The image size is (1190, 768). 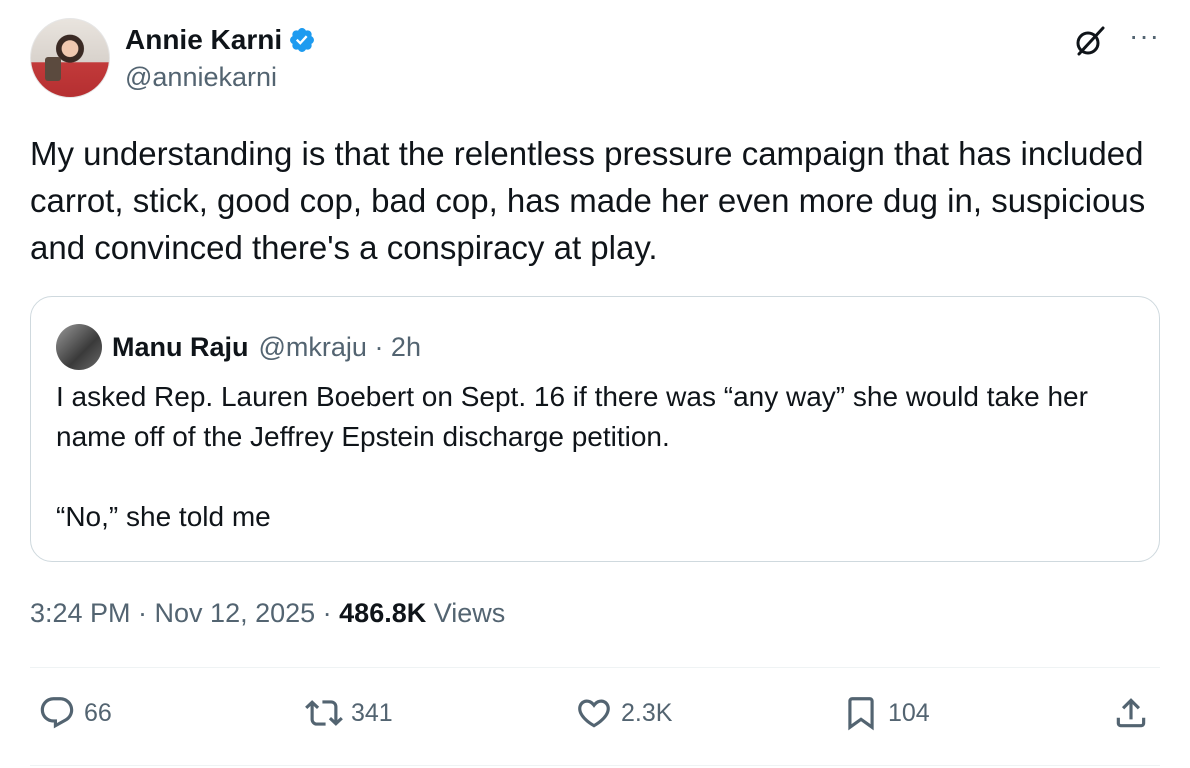 I want to click on quote-avatar, so click(x=79, y=347).